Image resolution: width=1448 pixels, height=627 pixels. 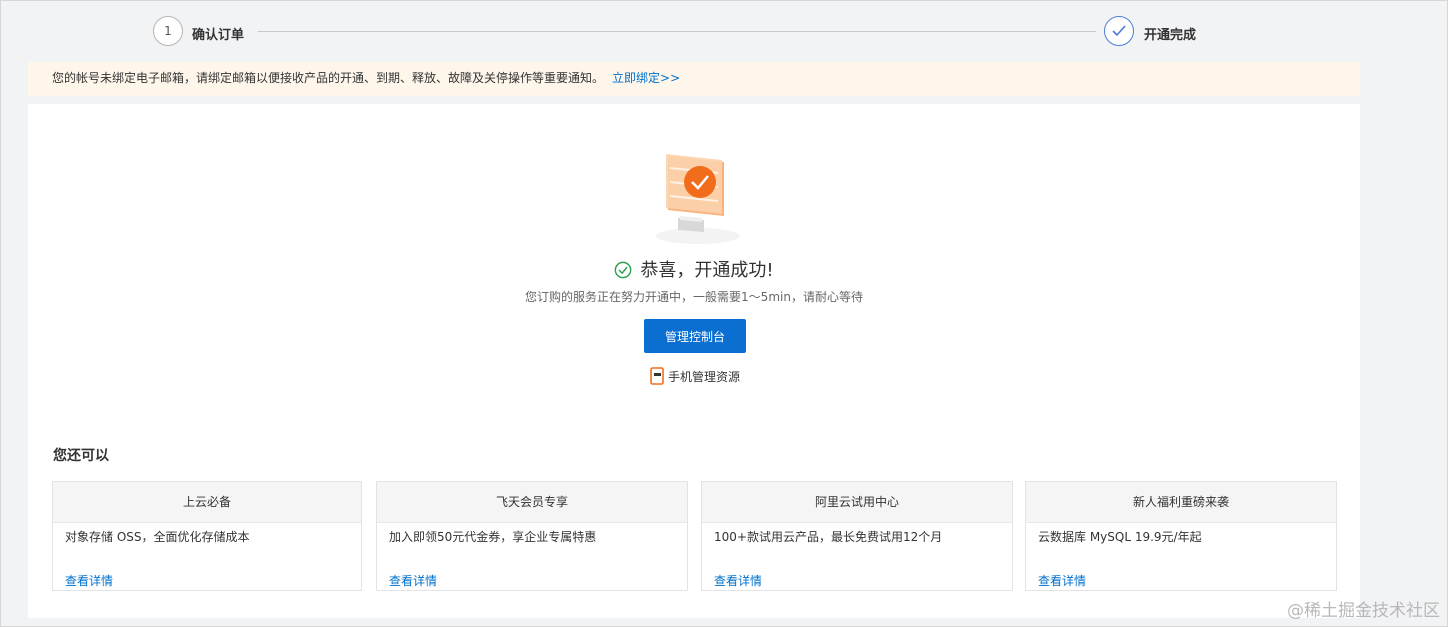 I want to click on mobile-manage-label: 手机管理资源, so click(x=704, y=376).